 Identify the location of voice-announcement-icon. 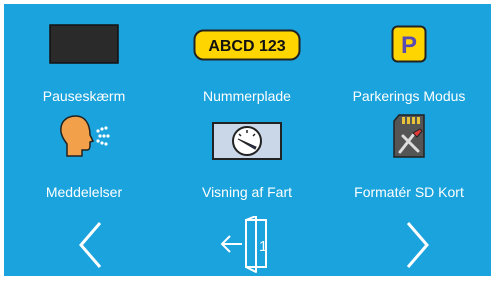
(85, 136).